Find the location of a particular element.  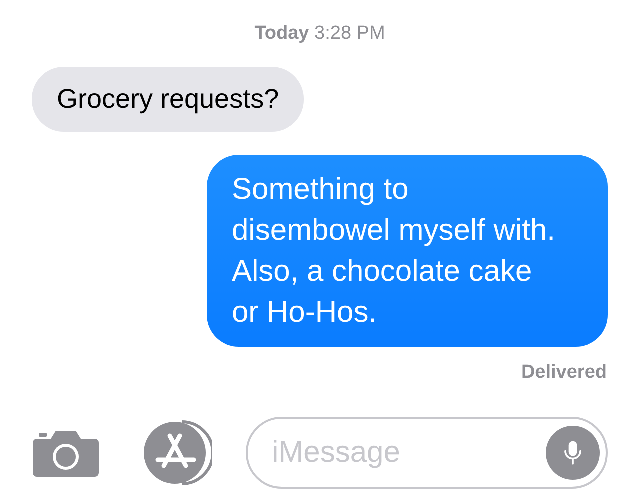

microphone-icon is located at coordinates (573, 453).